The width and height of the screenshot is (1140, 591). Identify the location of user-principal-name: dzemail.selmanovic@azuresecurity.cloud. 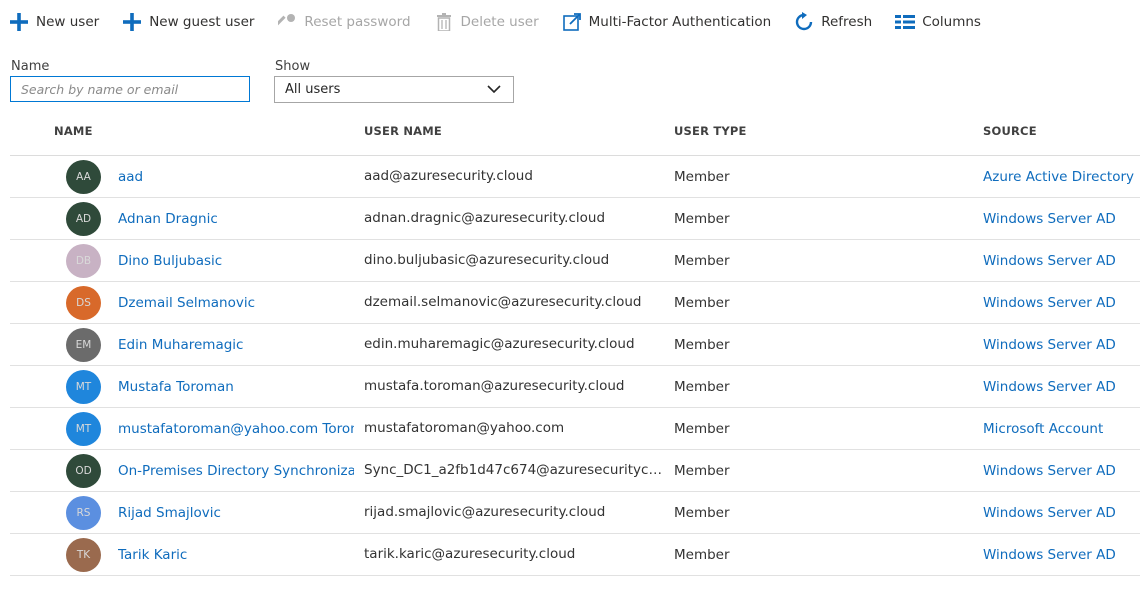
(503, 302).